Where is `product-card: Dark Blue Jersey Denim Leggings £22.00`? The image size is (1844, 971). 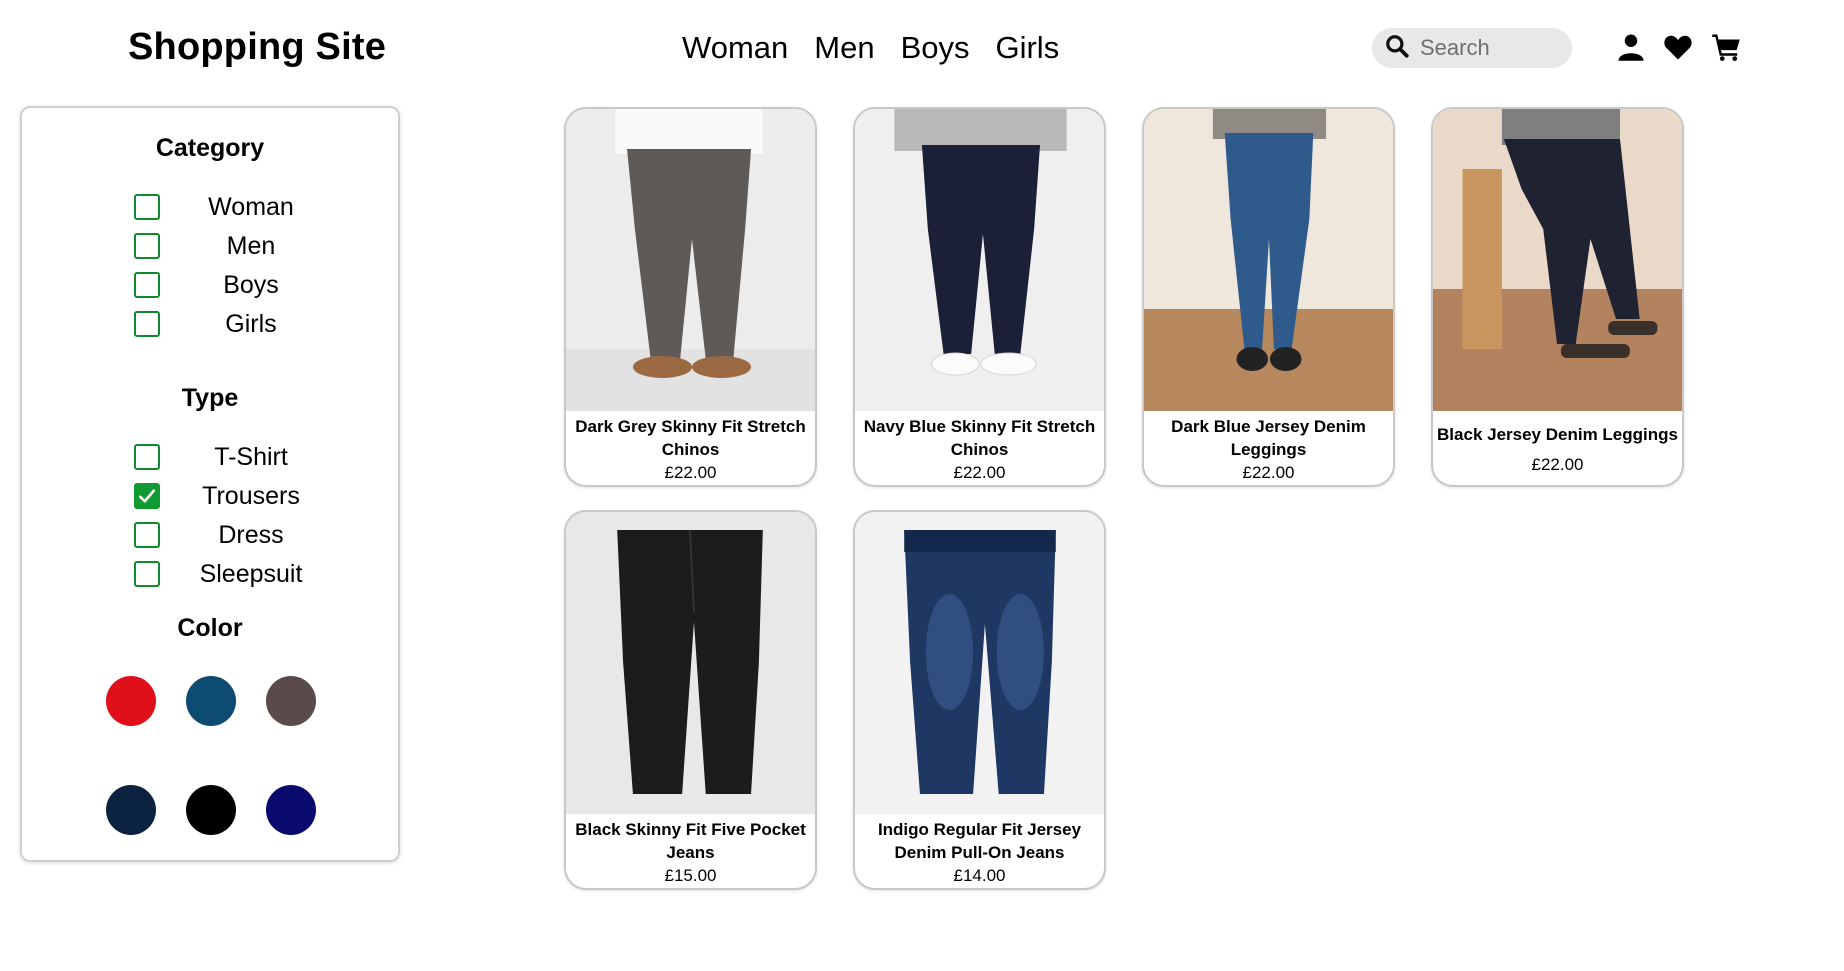
product-card: Dark Blue Jersey Denim Leggings £22.00 is located at coordinates (1268, 297).